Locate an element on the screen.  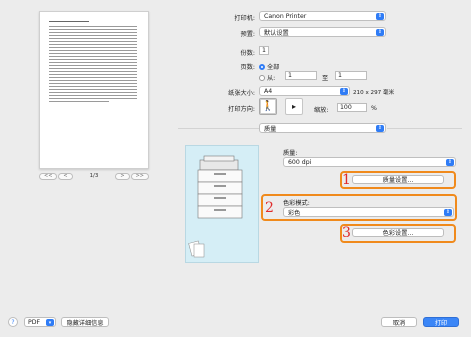
pdf-label: PDF is located at coordinates (34, 322).